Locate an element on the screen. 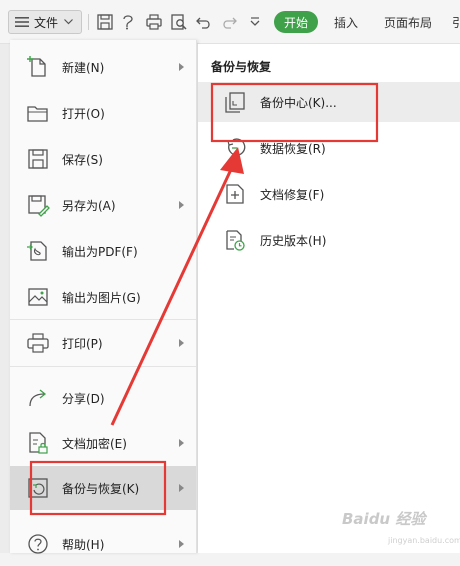 This screenshot has width=460, height=566. save-as-icon is located at coordinates (39, 206).